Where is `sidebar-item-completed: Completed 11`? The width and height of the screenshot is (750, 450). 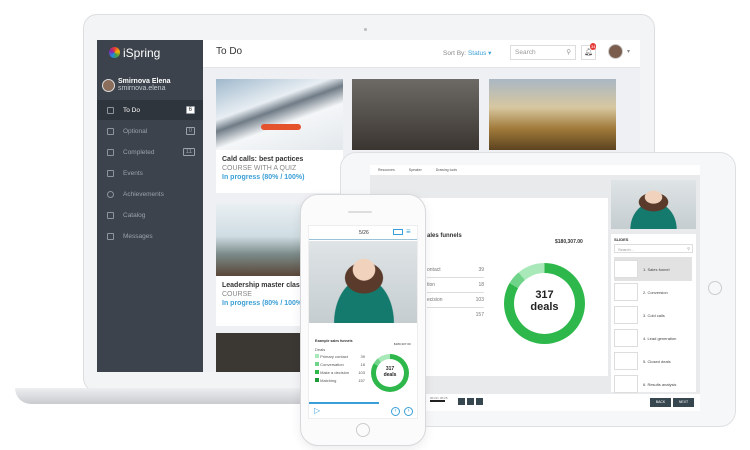 sidebar-item-completed: Completed 11 is located at coordinates (150, 152).